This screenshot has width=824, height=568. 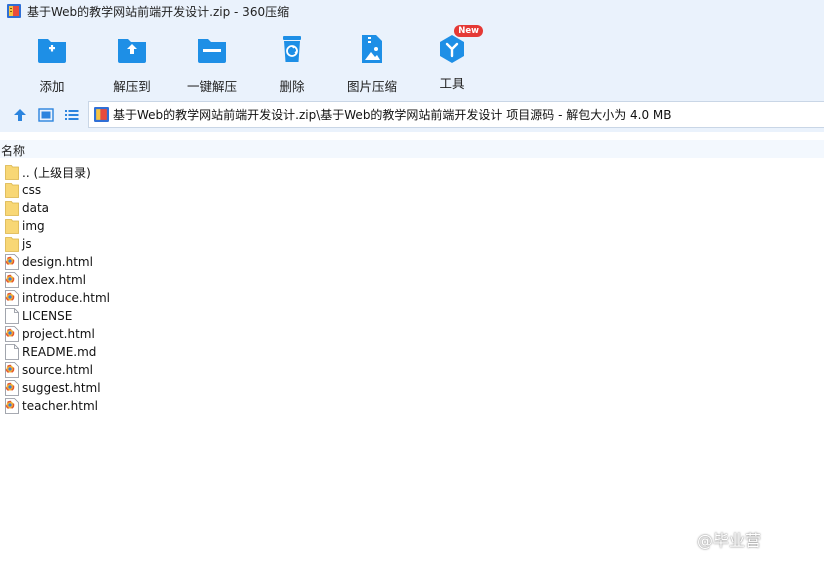 What do you see at coordinates (372, 49) in the screenshot?
I see `image-compress-icon` at bounding box center [372, 49].